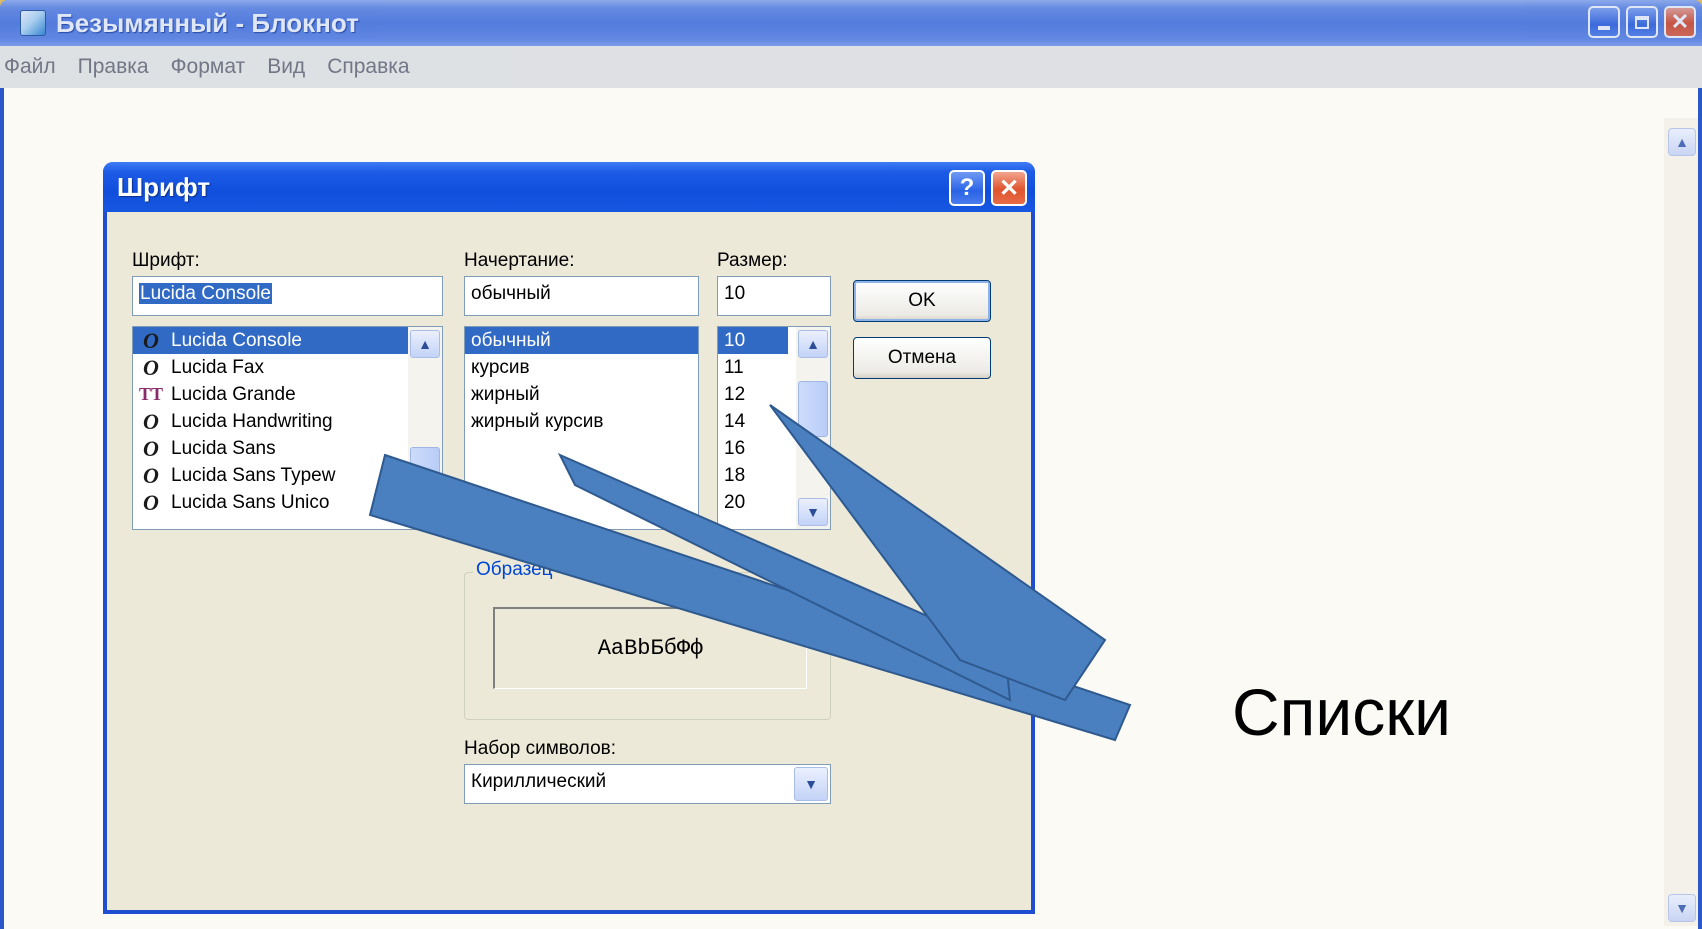 This screenshot has width=1702, height=929. What do you see at coordinates (1342, 712) in the screenshot?
I see `callout-text: Списки` at bounding box center [1342, 712].